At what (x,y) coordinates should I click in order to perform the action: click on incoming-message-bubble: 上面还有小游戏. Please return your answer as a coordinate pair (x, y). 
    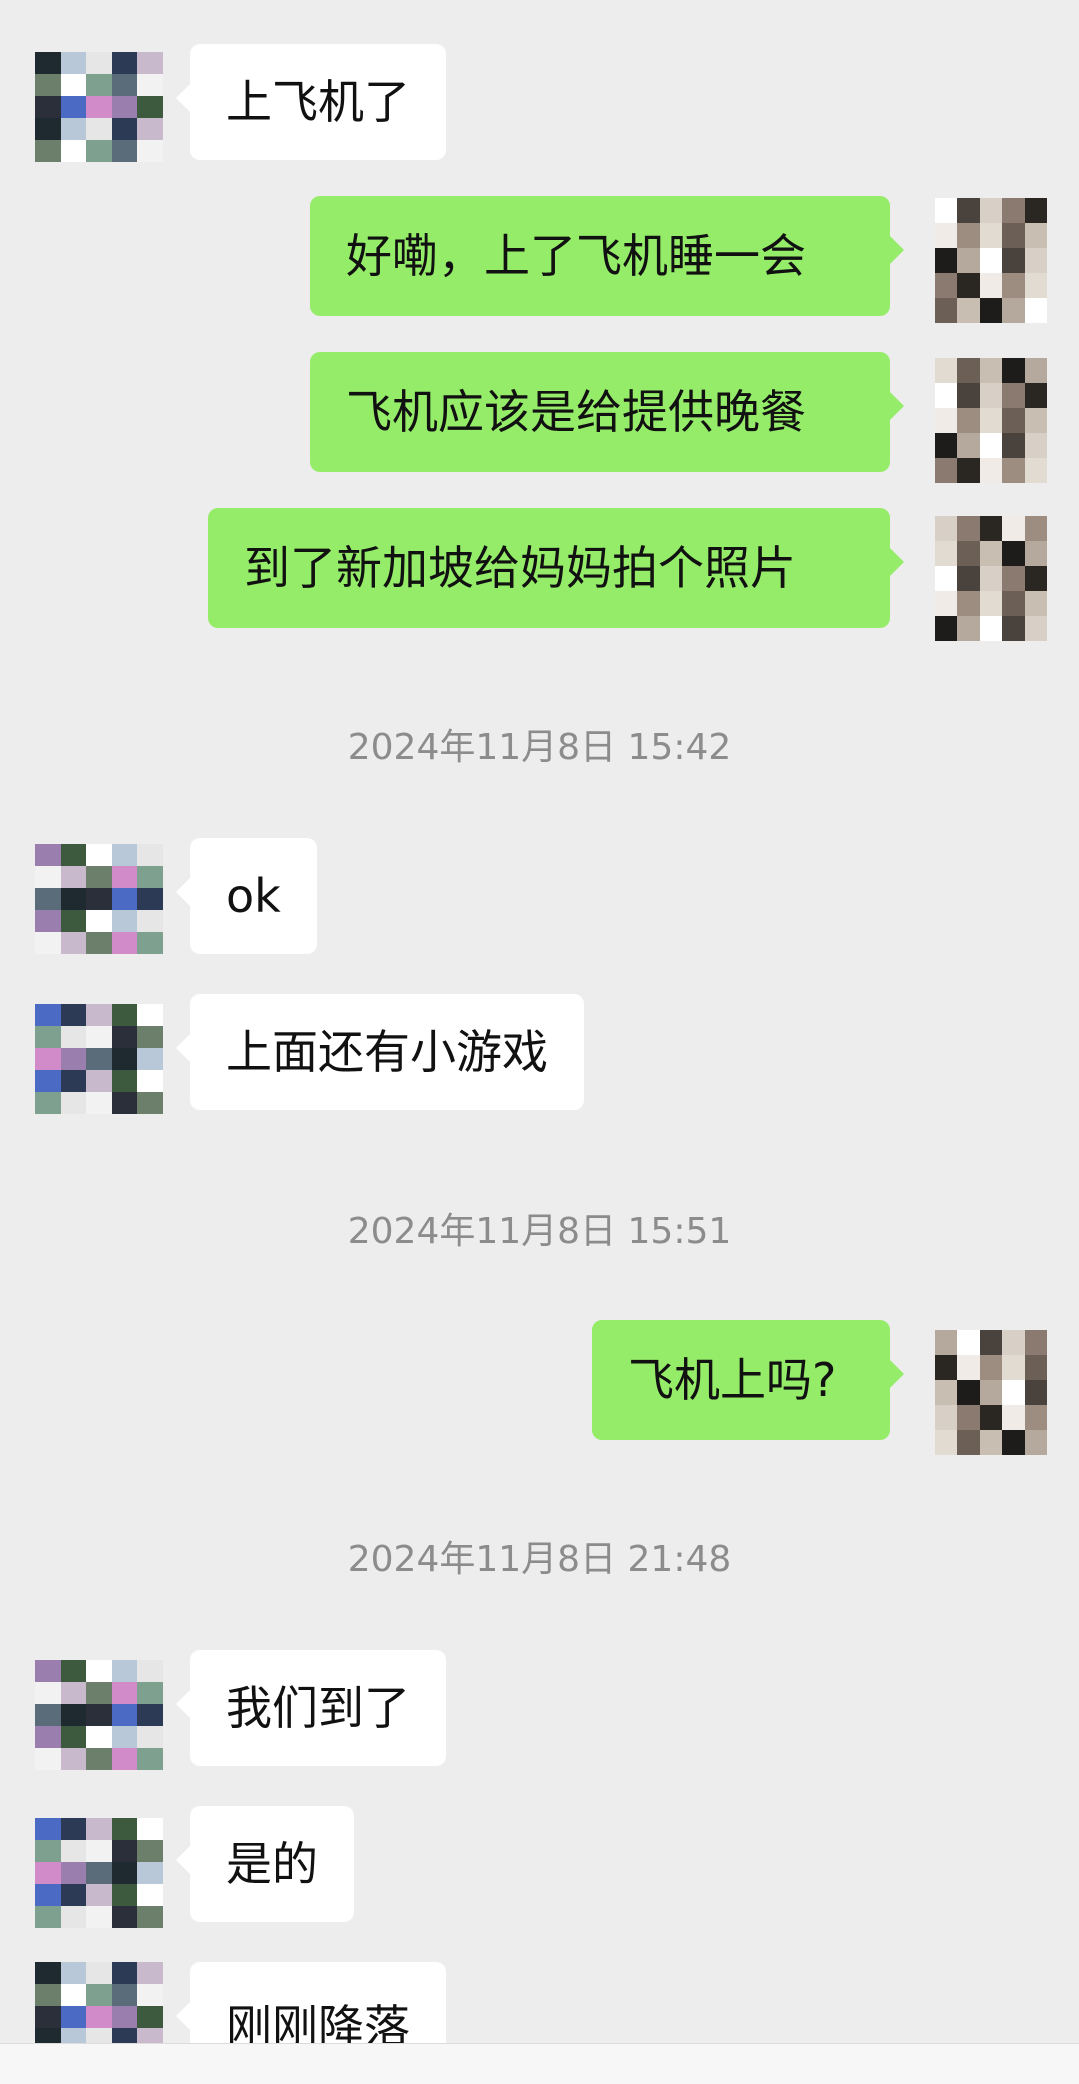
    Looking at the image, I should click on (380, 1052).